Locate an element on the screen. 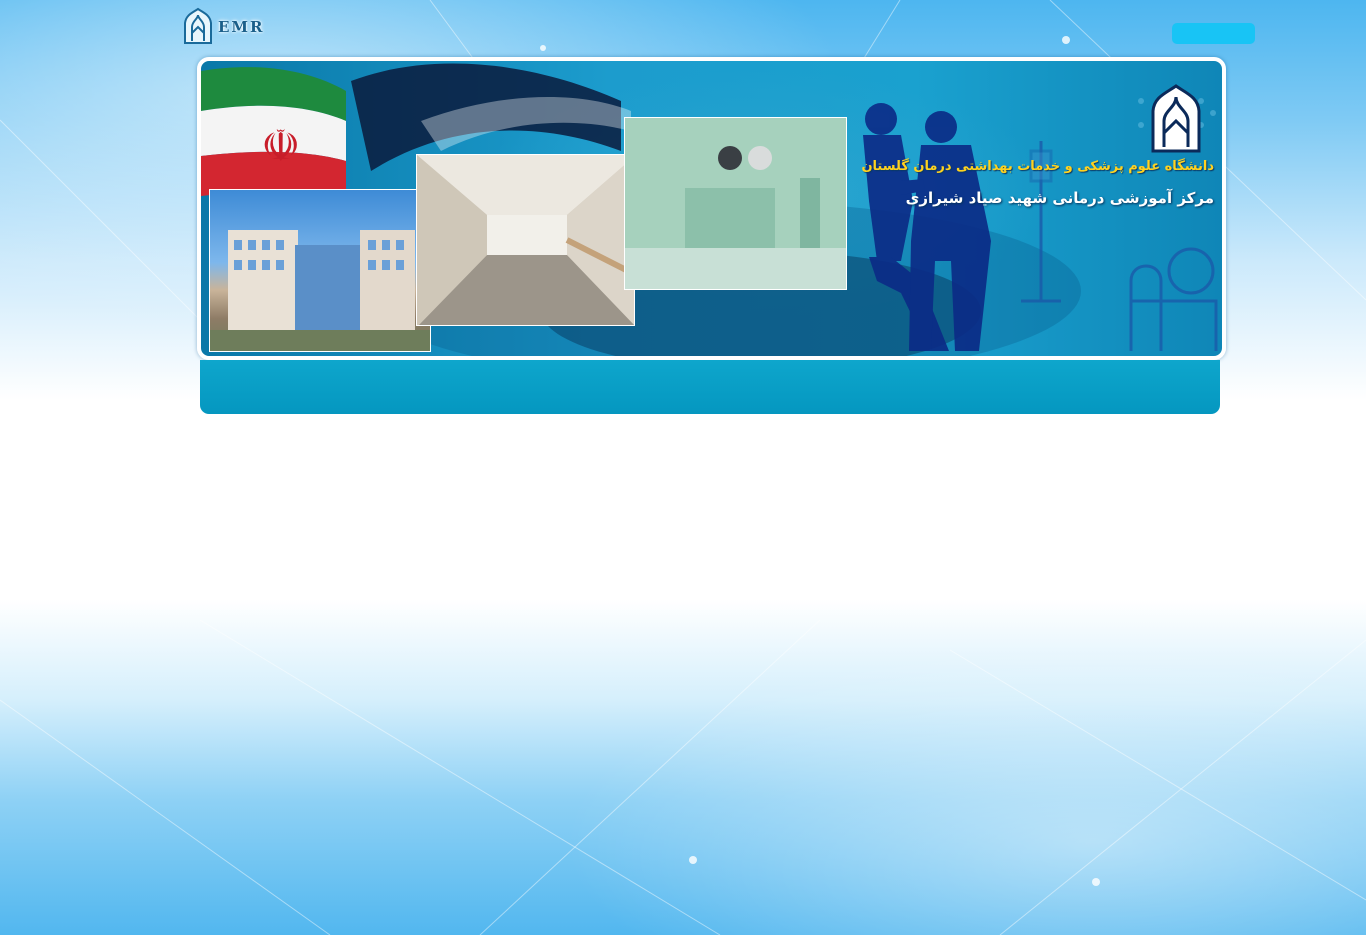  main-nav-bar is located at coordinates (710, 387).